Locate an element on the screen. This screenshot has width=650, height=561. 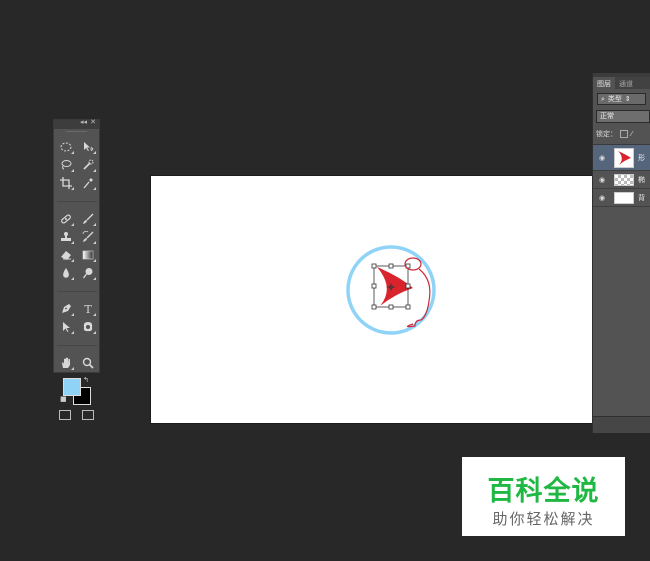
mode-row is located at coordinates (76, 414).